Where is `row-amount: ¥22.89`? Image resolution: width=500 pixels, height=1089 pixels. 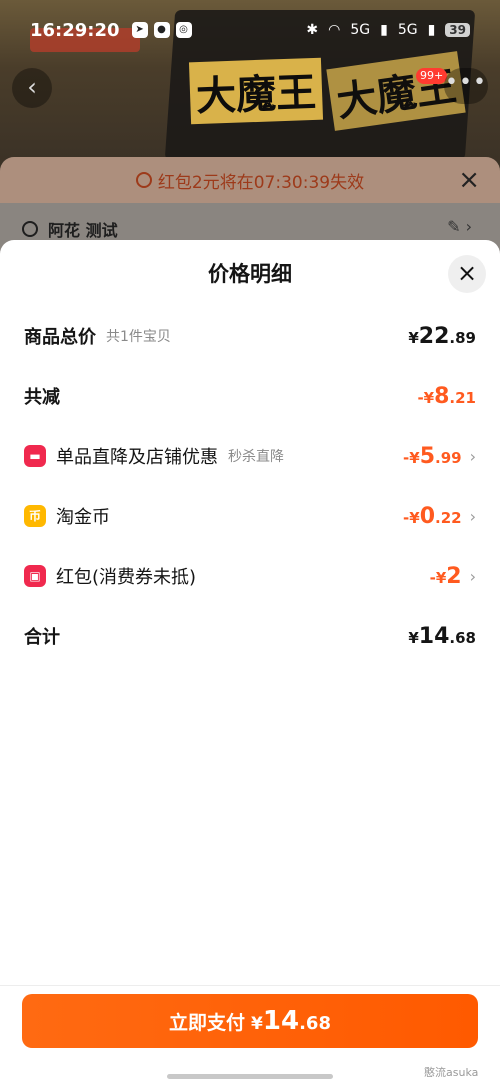
row-amount: ¥22.89 is located at coordinates (442, 336).